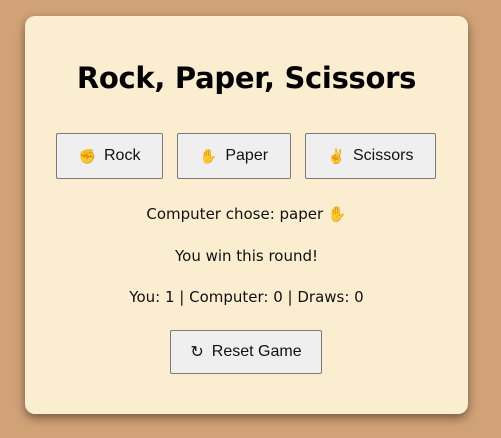 This screenshot has width=501, height=438. I want to click on choice-buttons: ✊ Rock ✋ Paper ✌ Scissors, so click(246, 156).